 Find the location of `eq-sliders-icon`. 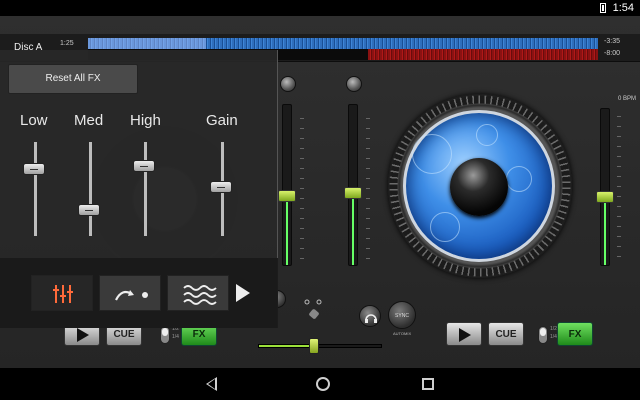

eq-sliders-icon is located at coordinates (63, 294).